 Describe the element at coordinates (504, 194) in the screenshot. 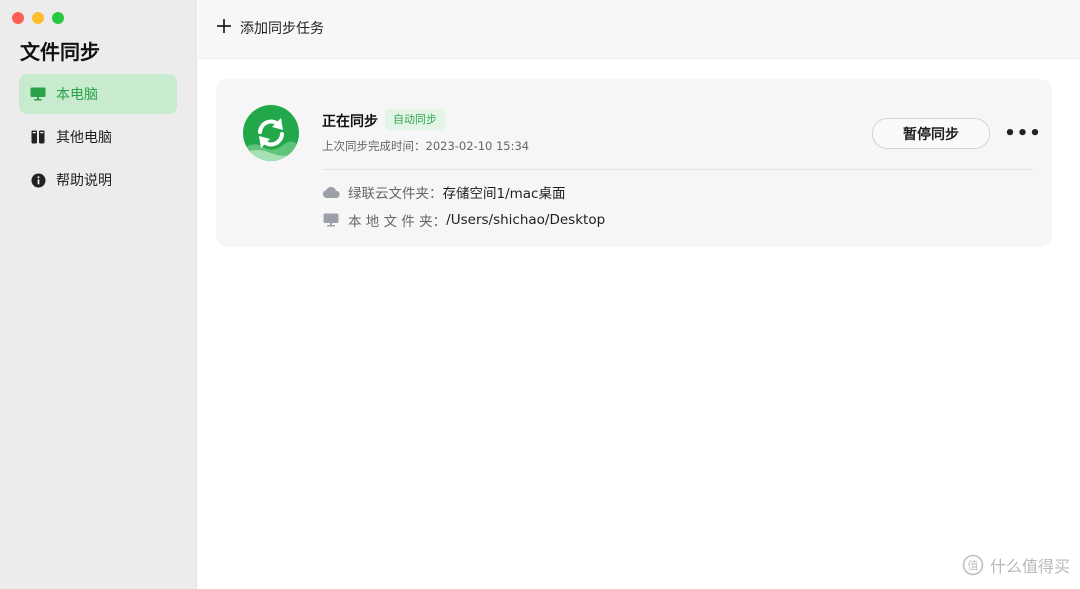

I see `cloud-folder-path: 存储空间1/mac桌面` at that location.